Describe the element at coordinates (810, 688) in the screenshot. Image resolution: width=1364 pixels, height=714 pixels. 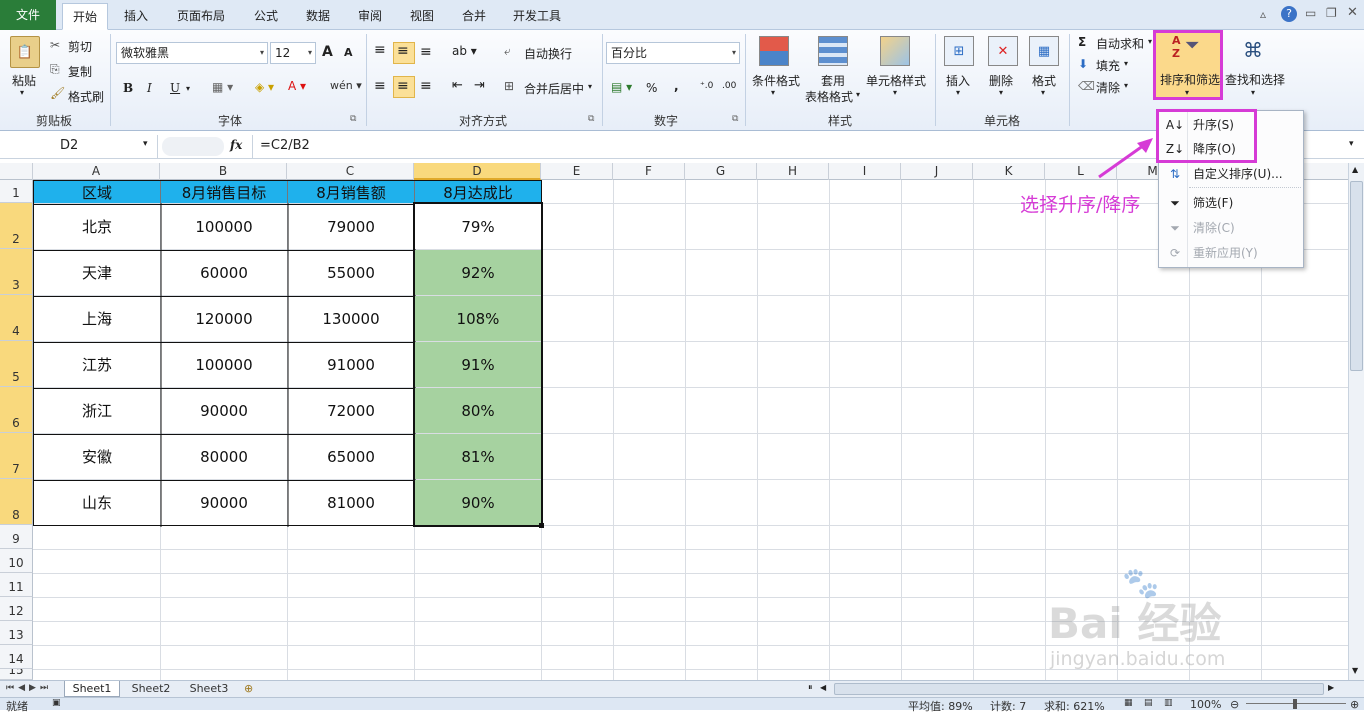
I see `hscroll-split-icon: ⏸` at that location.